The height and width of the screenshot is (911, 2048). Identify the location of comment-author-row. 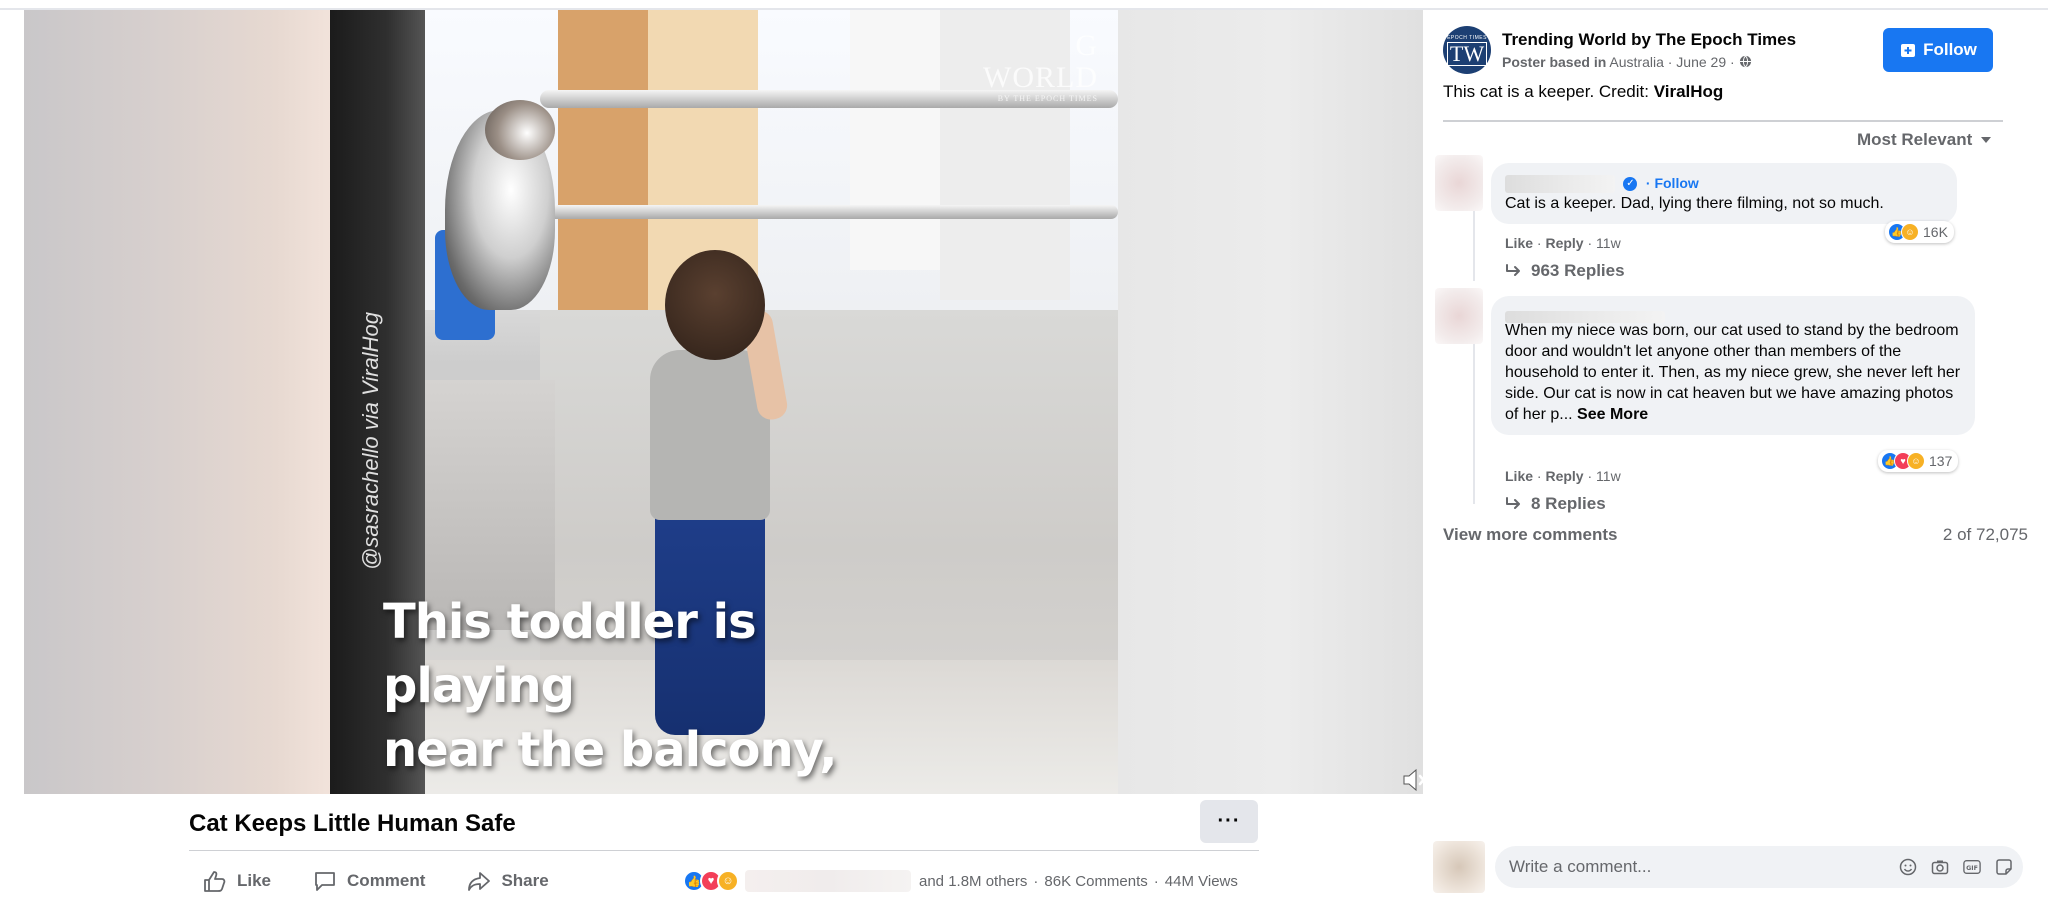
(1733, 314).